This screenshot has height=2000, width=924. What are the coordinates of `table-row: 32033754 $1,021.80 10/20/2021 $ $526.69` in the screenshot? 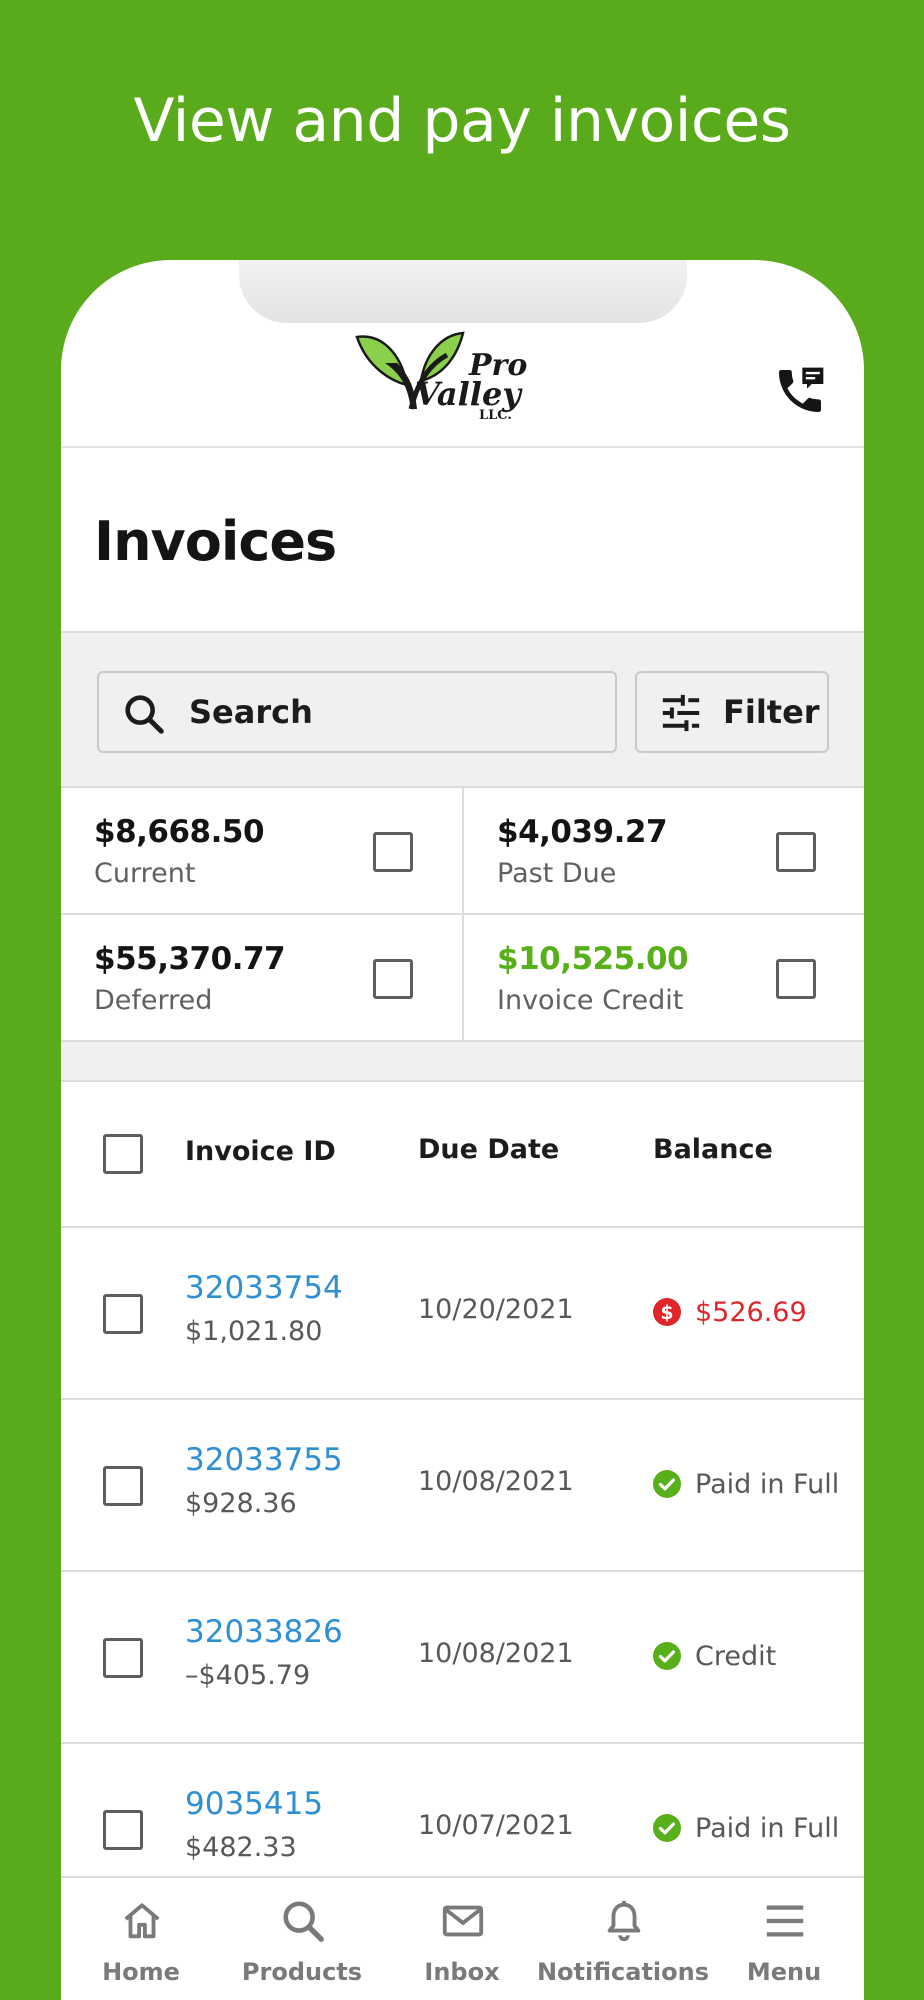 It's located at (462, 1314).